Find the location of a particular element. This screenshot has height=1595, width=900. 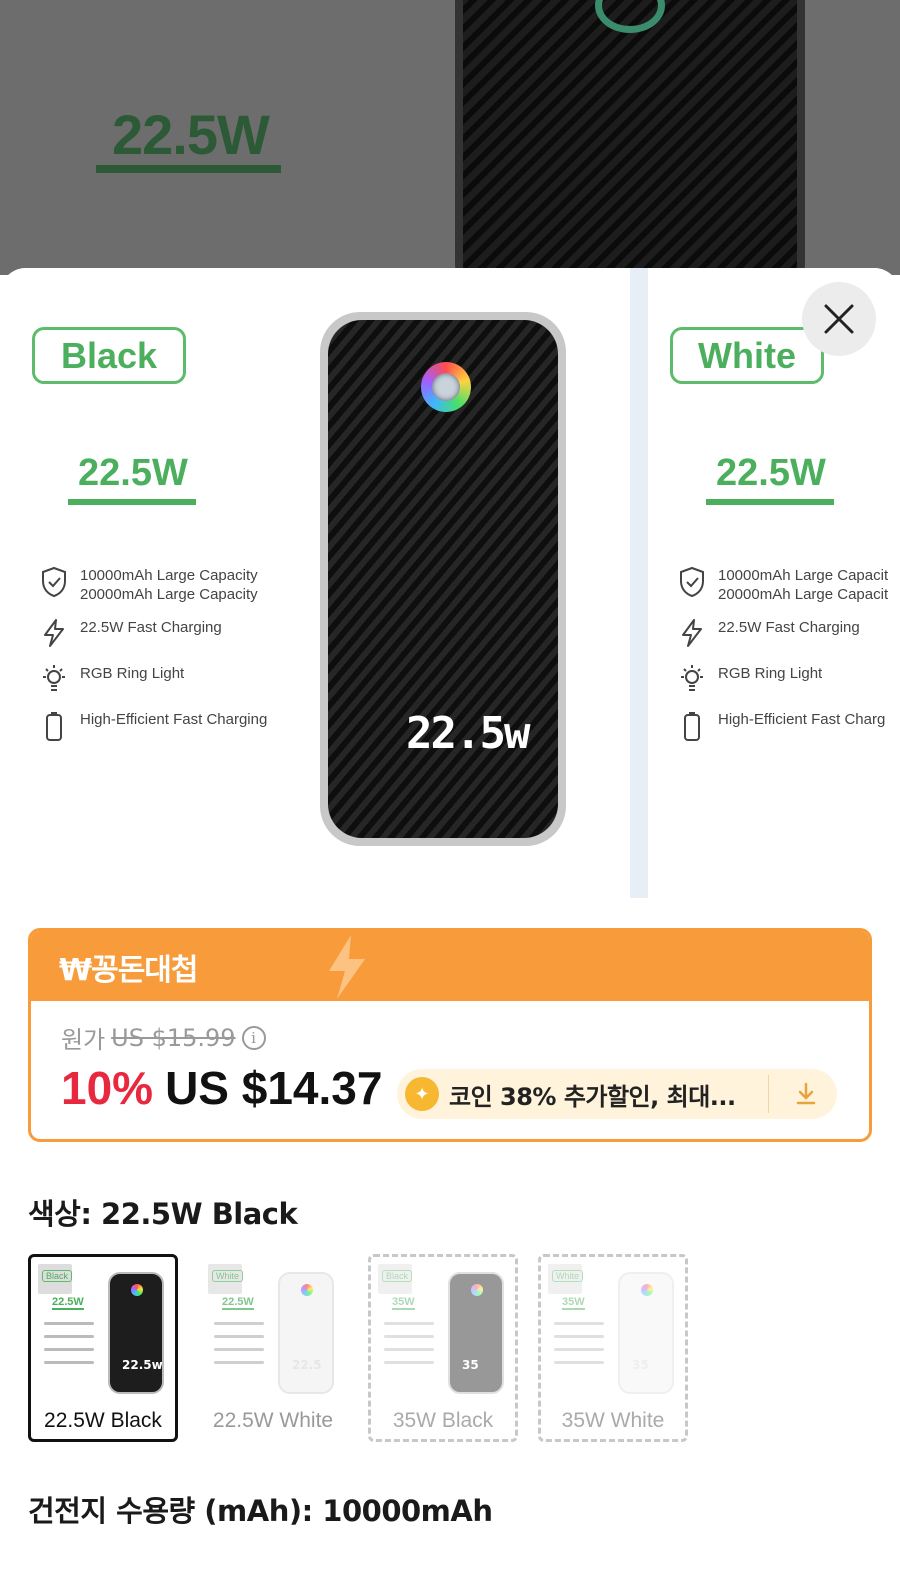

option-label: 22.5W Black is located at coordinates (103, 1420).